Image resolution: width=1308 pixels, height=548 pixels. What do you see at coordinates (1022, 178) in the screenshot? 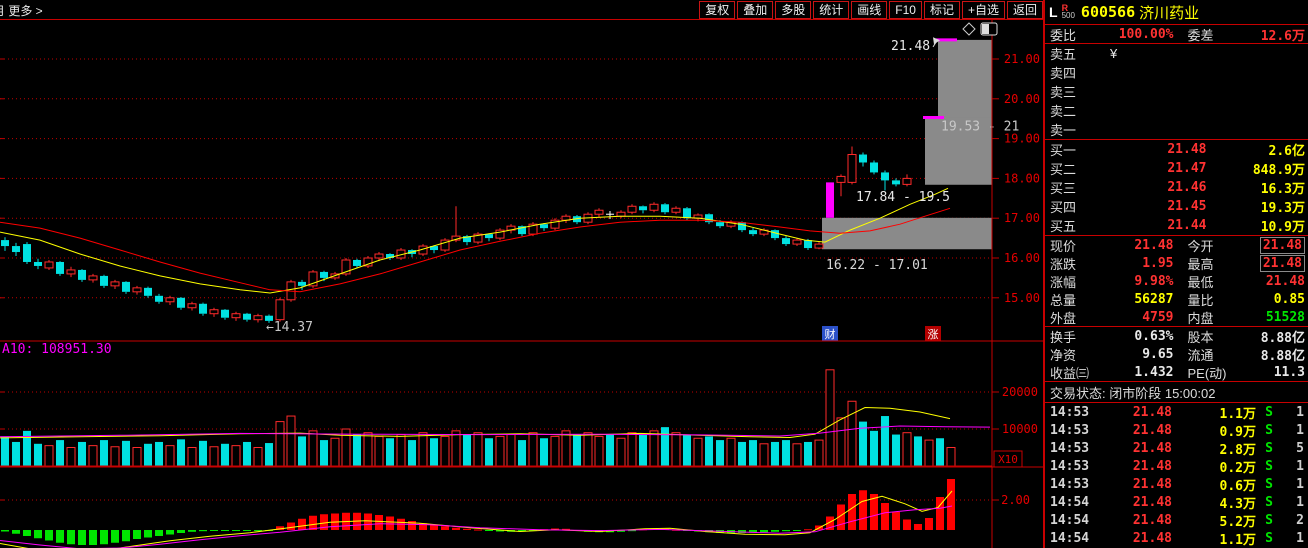
I see `price-axis-label: 18.00` at bounding box center [1022, 178].